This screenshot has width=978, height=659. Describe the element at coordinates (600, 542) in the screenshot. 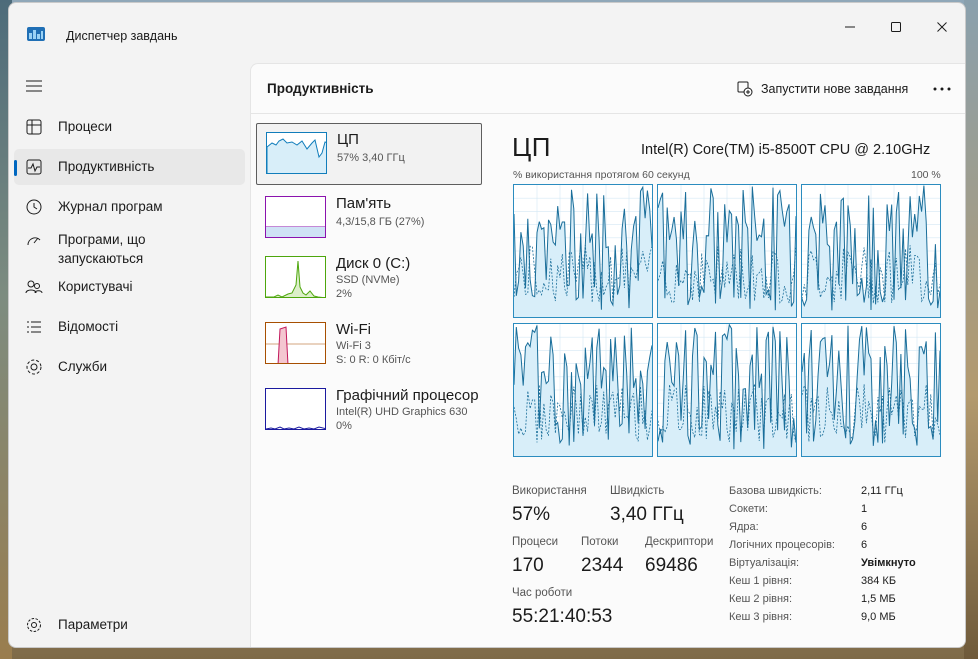

I see `threads-label: Потоки` at that location.